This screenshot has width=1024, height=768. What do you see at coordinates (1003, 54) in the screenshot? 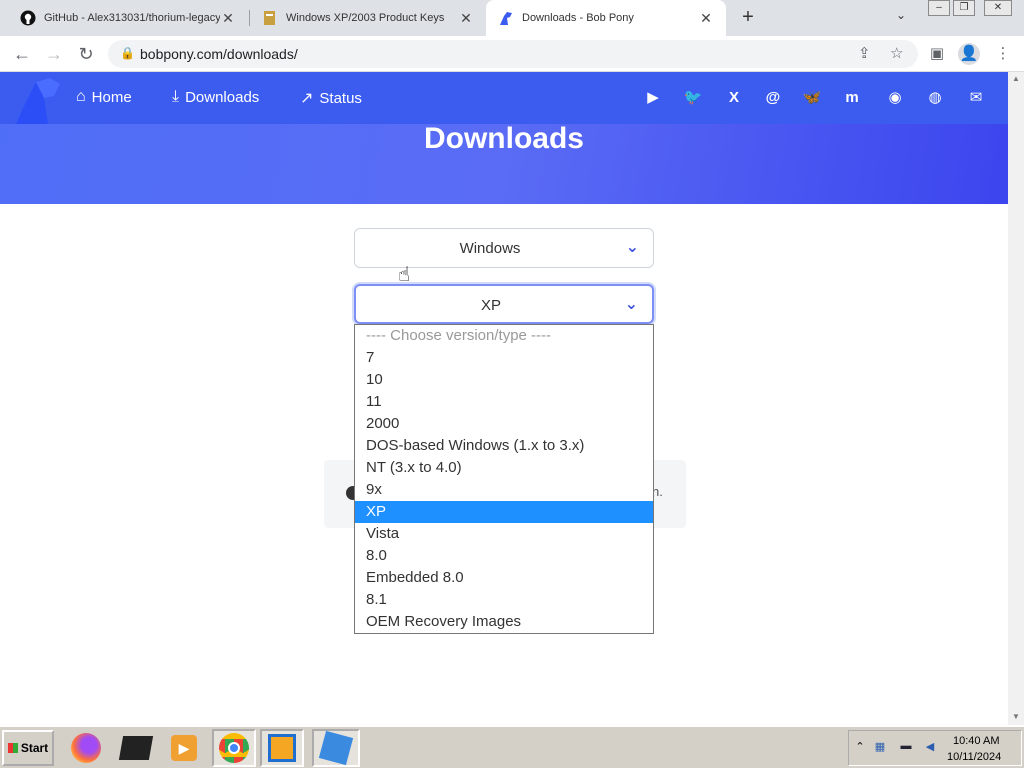
I see `menu-kebab-icon: ⋮` at bounding box center [1003, 54].